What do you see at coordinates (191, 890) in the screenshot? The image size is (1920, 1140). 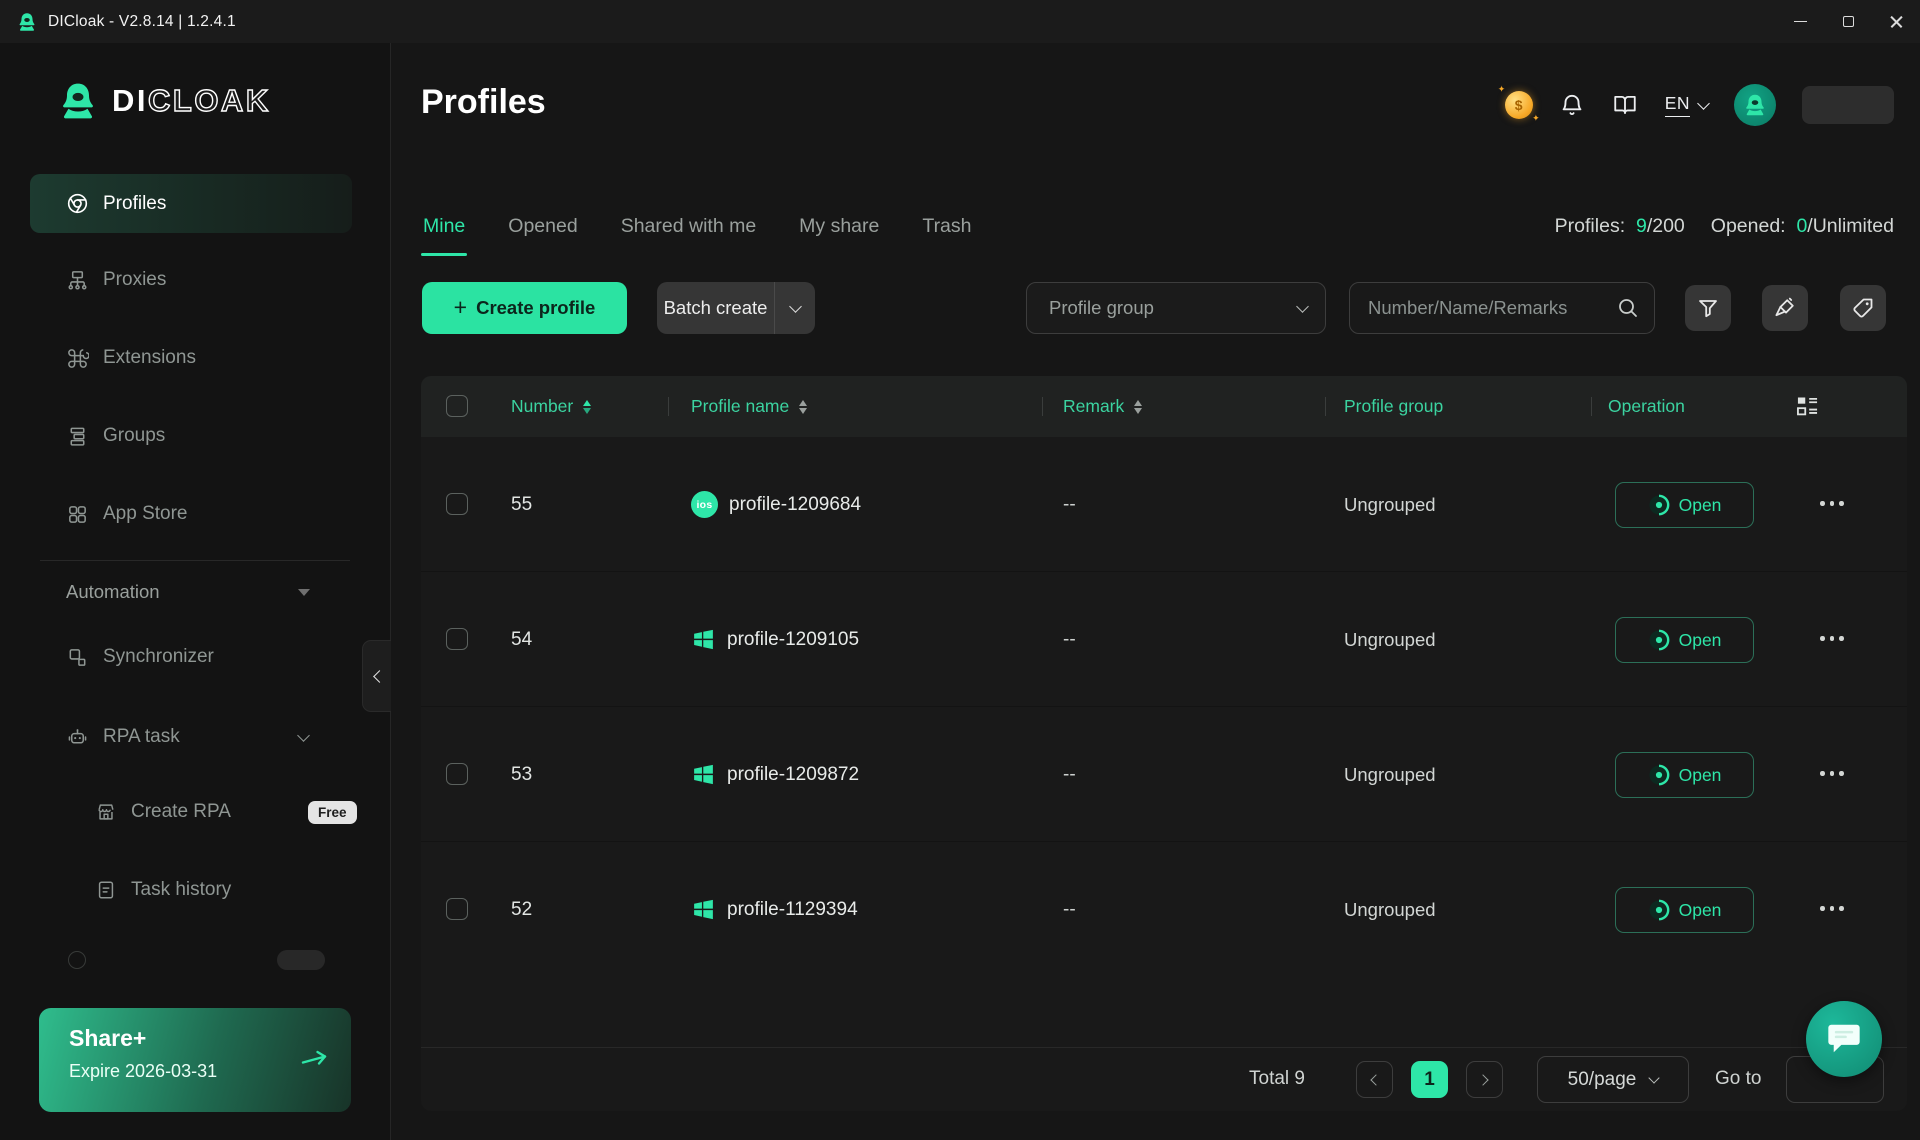 I see `sidebar-item-task-history: Task history` at bounding box center [191, 890].